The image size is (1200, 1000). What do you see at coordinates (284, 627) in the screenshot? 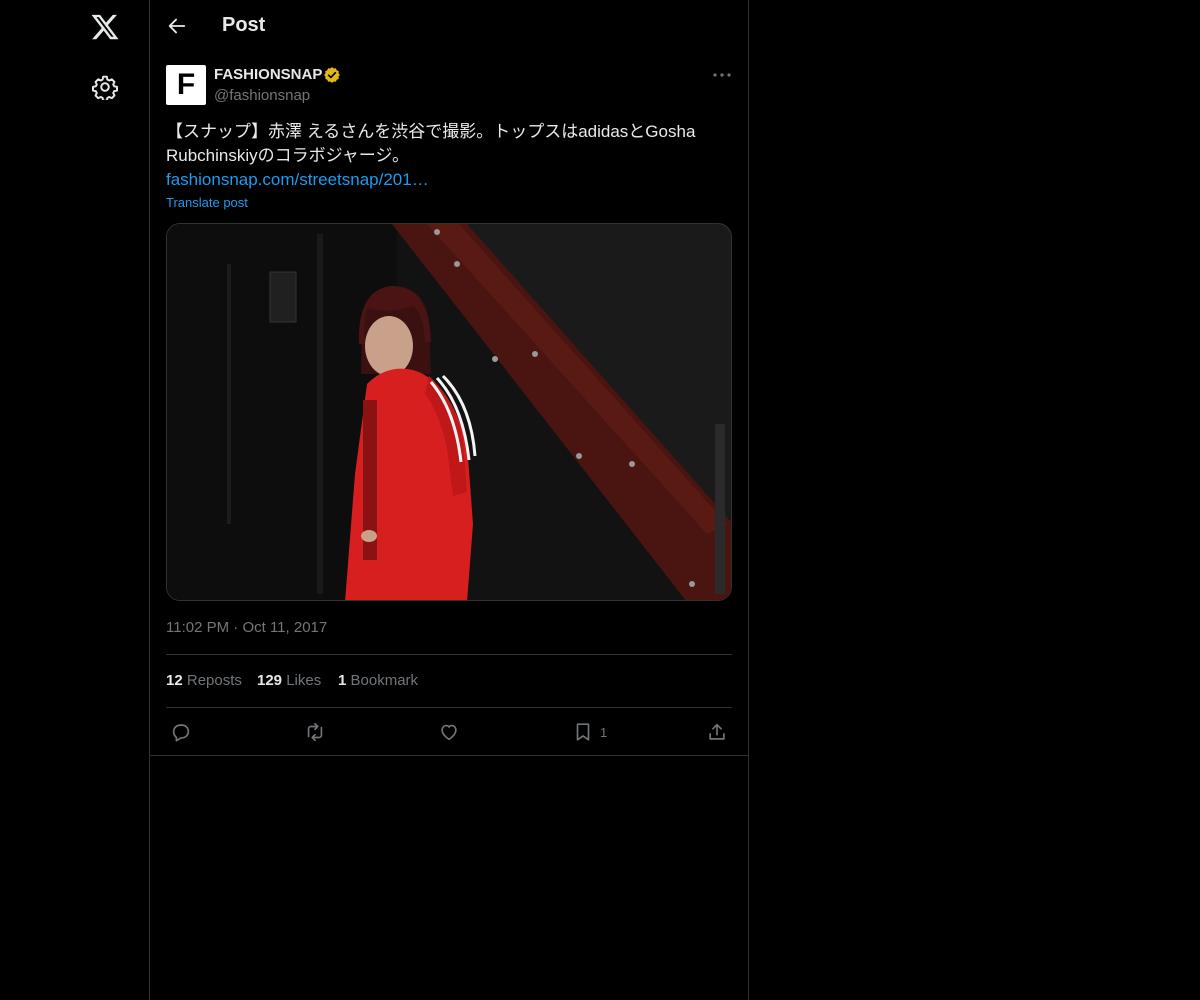
I see `tweet-date: Oct 11, 2017` at bounding box center [284, 627].